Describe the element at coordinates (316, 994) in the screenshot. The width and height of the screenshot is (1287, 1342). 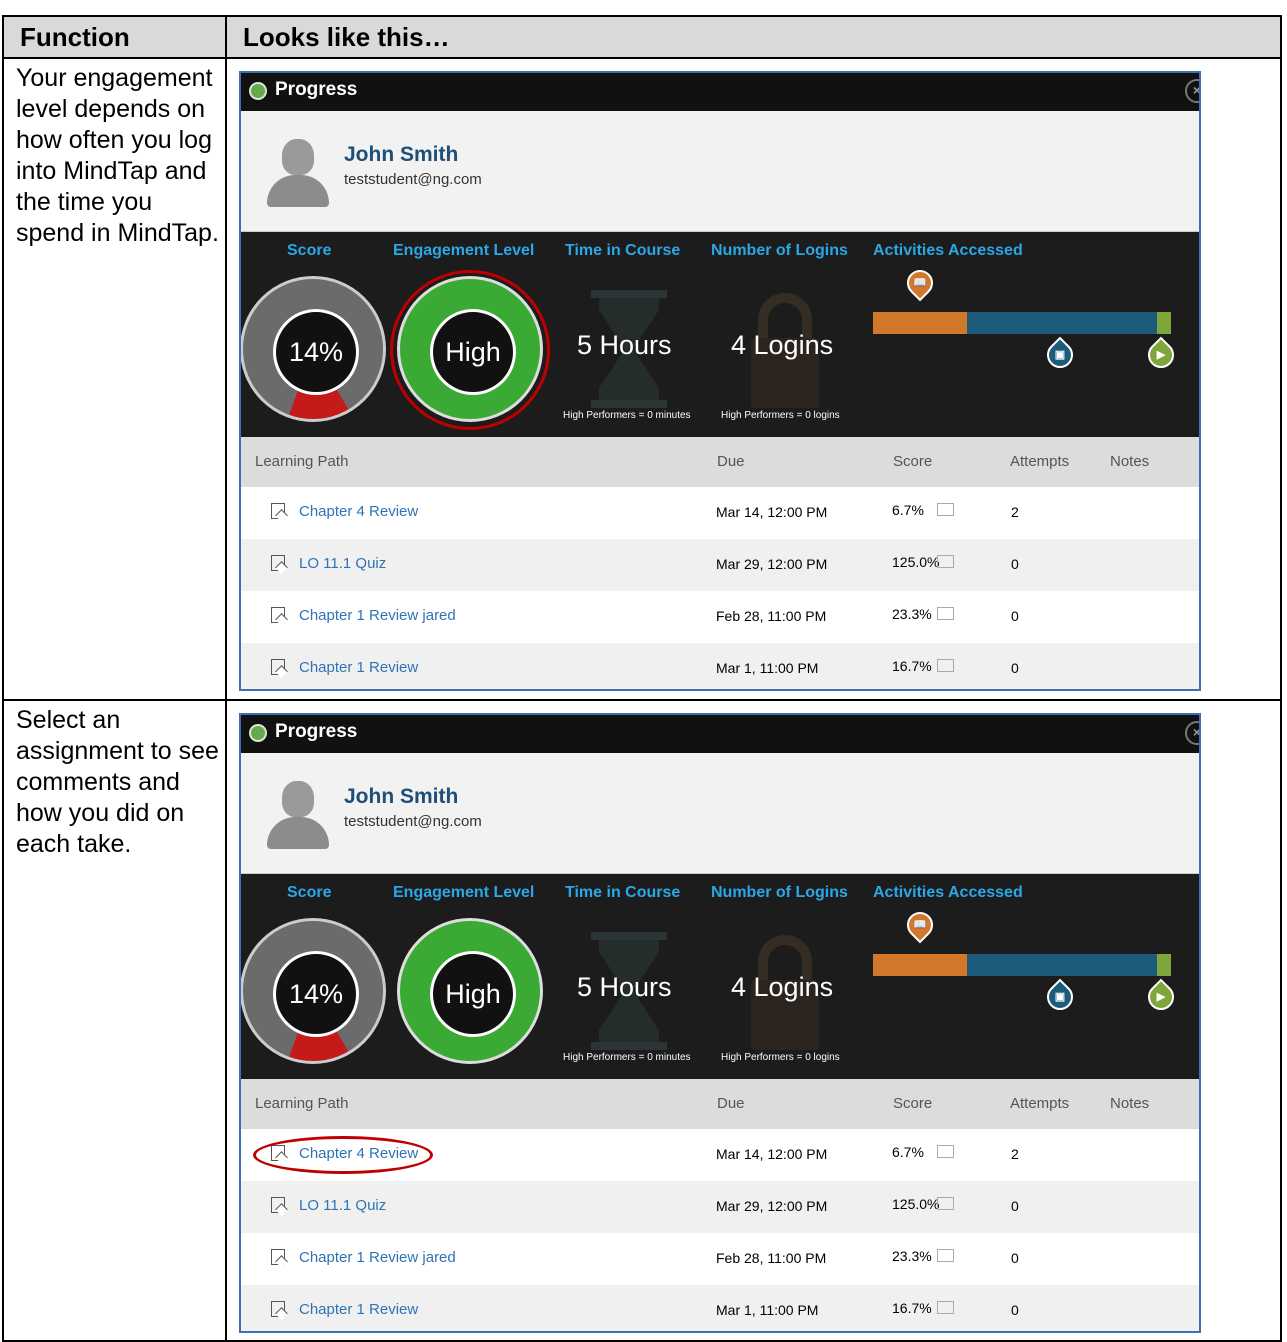
I see `score-value: 14%` at that location.